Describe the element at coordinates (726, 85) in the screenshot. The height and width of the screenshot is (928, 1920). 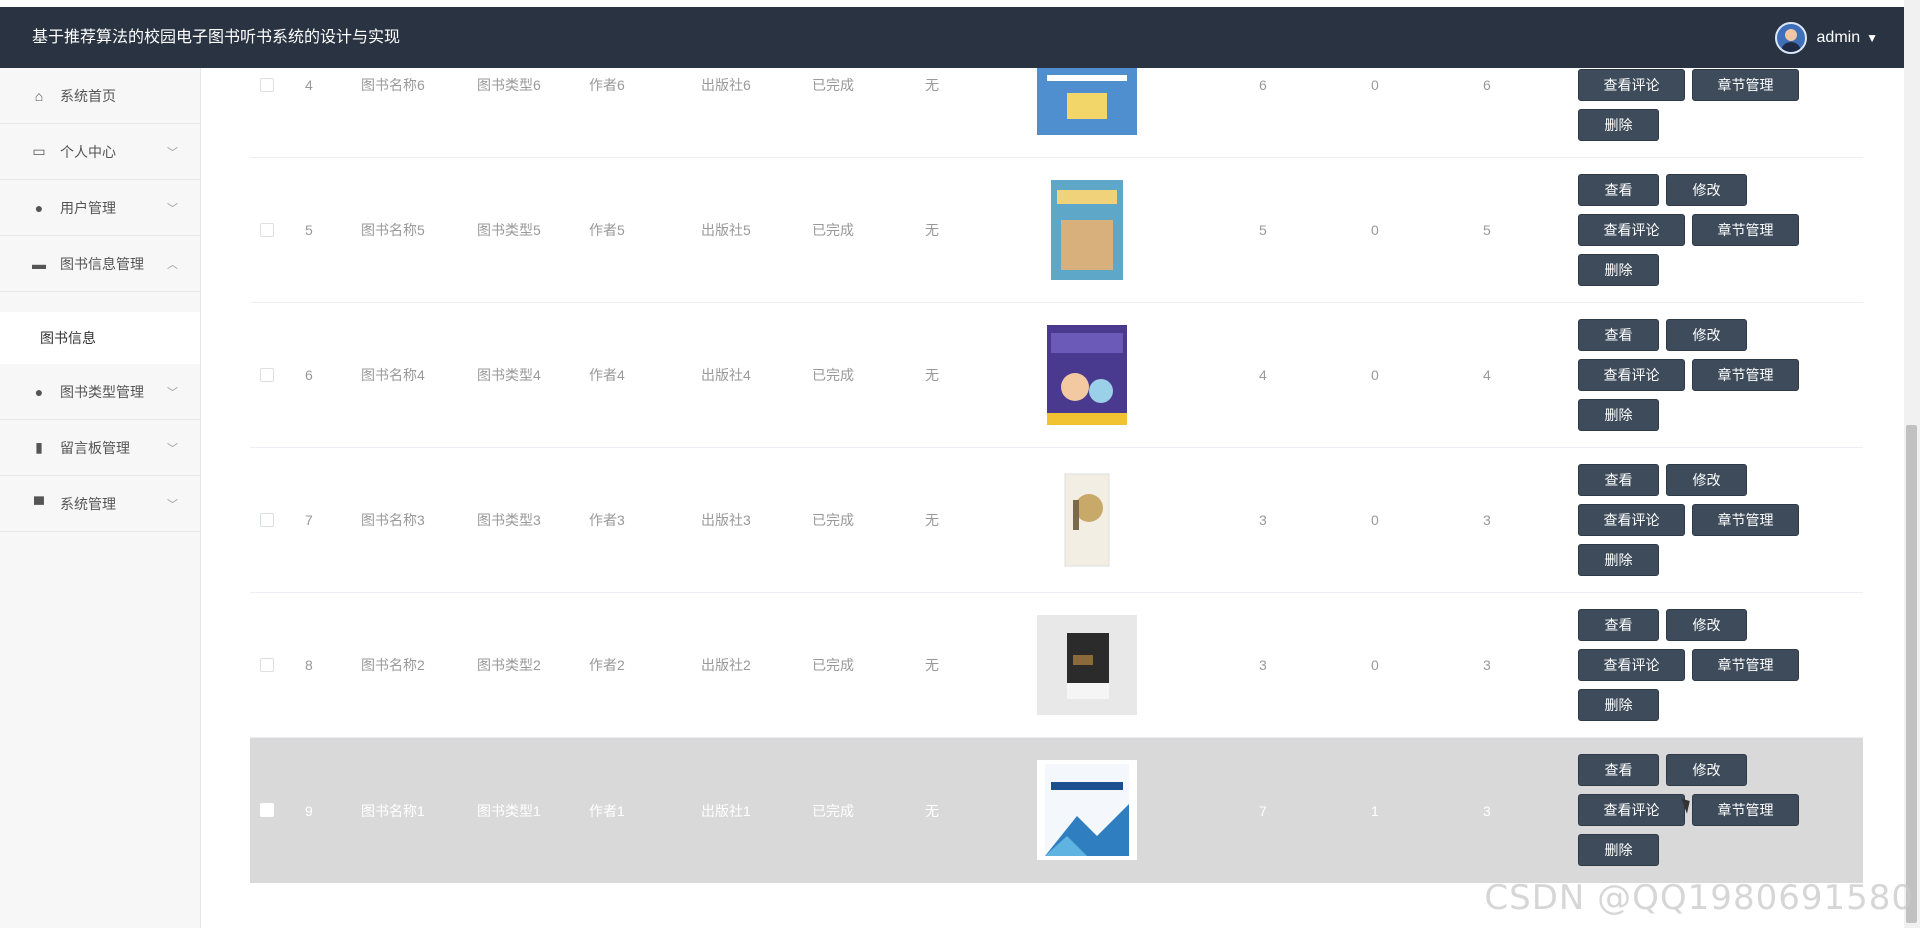
I see `cell-publisher: 出版社6` at that location.